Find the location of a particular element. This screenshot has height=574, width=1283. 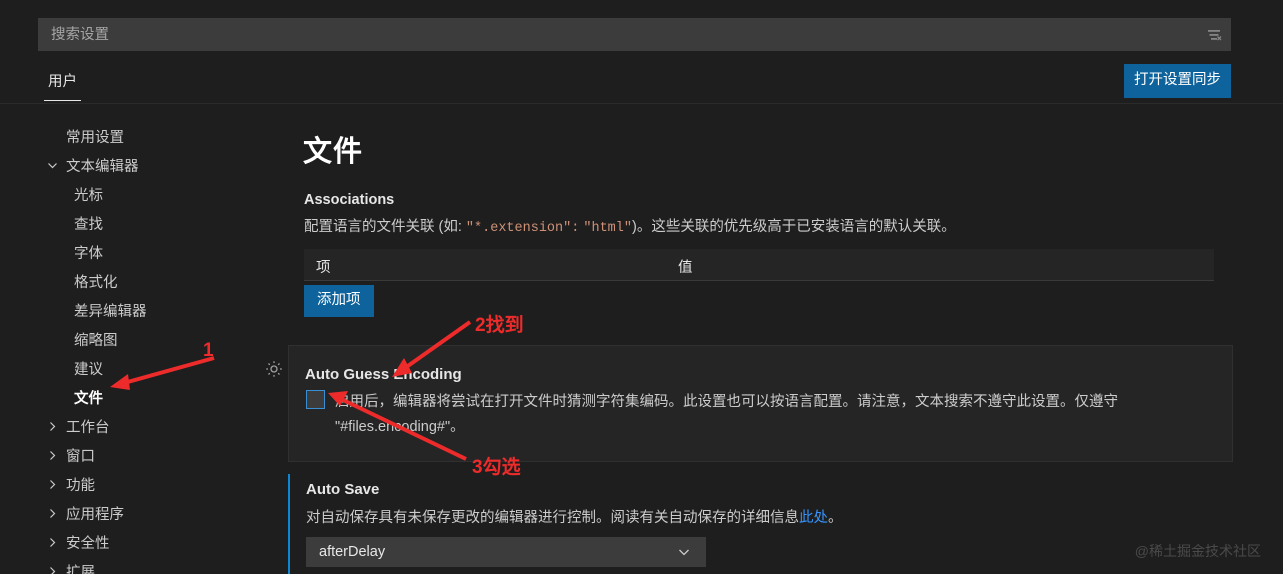

sidebar-item-diff-editor: 差异编辑器 is located at coordinates (127, 310).